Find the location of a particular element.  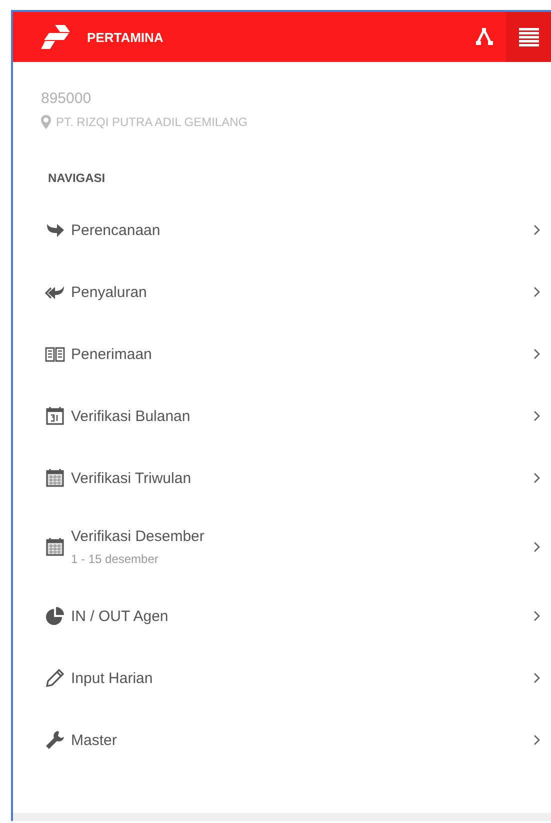

menu-icon is located at coordinates (529, 37).